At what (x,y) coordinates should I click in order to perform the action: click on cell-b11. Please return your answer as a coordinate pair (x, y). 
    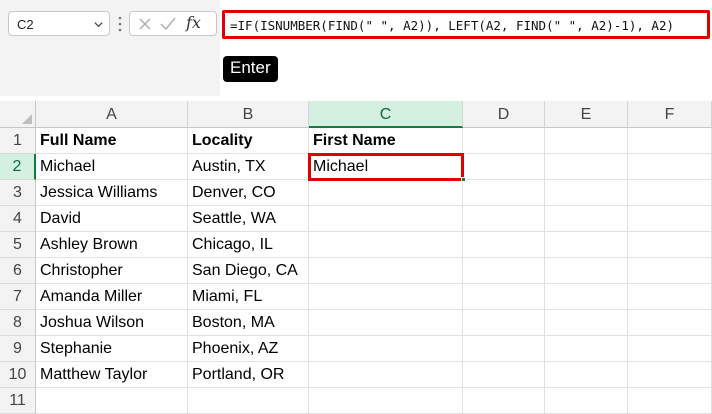
    Looking at the image, I should click on (248, 401).